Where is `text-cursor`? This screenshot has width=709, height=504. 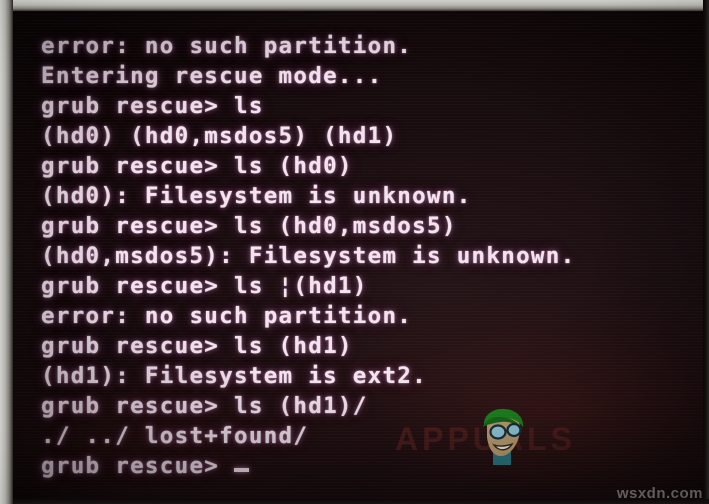 text-cursor is located at coordinates (241, 470).